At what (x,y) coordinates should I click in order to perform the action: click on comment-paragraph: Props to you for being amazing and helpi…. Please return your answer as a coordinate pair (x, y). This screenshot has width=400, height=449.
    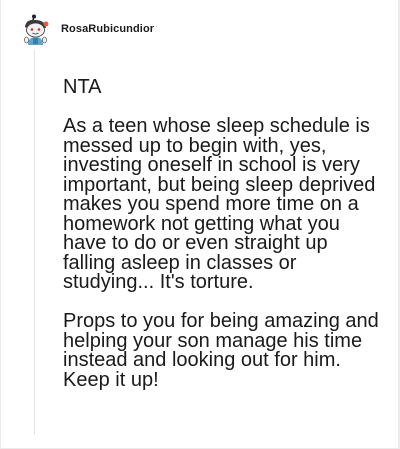
    Looking at the image, I should click on (221, 350).